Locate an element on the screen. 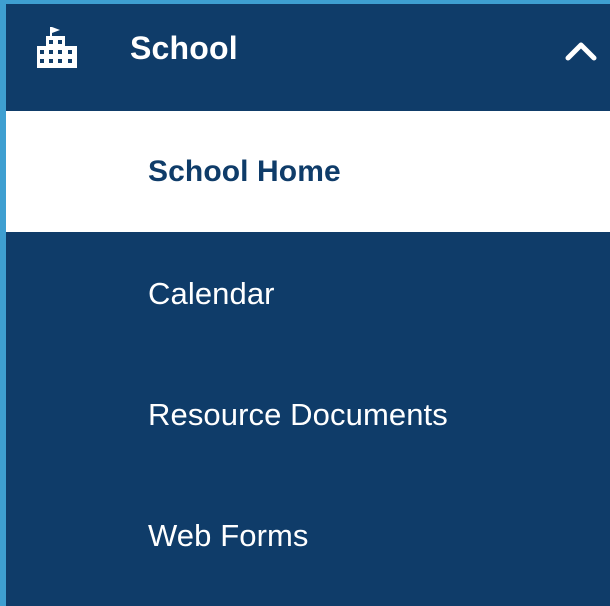 Image resolution: width=610 pixels, height=606 pixels. menu-item-label: Web Forms is located at coordinates (228, 535).